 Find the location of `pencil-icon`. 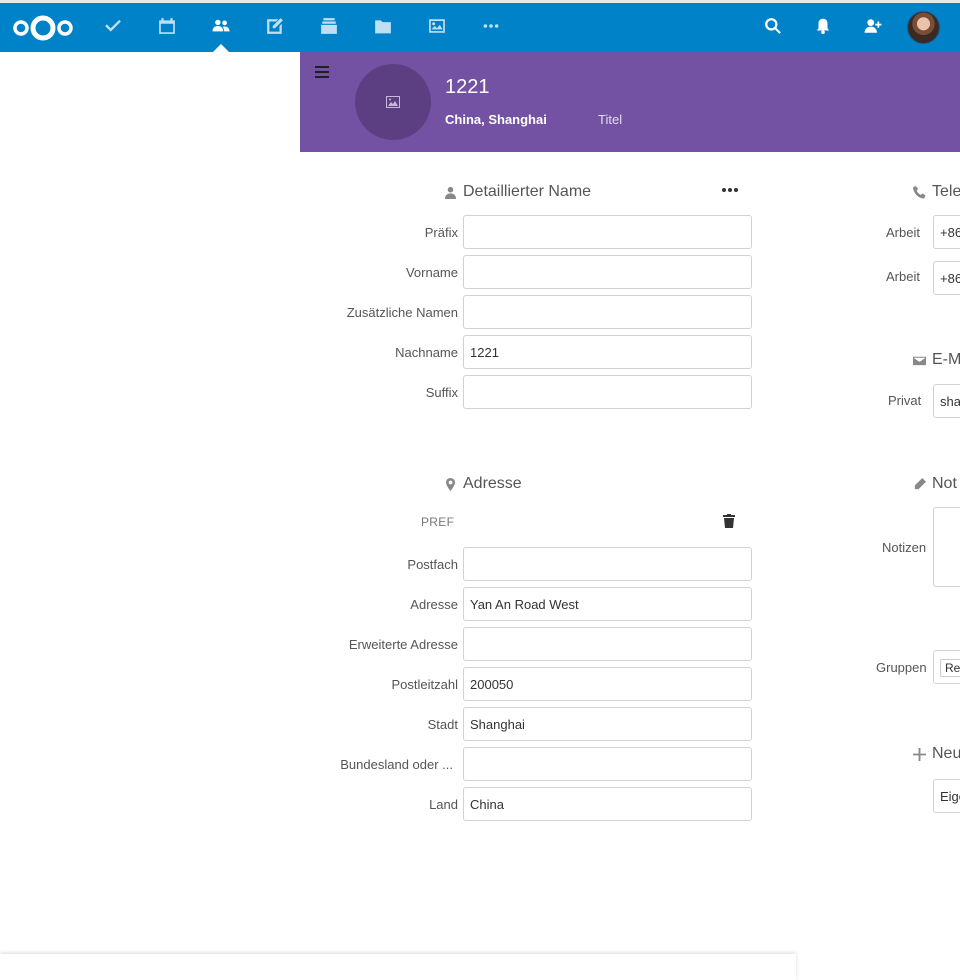

pencil-icon is located at coordinates (920, 483).